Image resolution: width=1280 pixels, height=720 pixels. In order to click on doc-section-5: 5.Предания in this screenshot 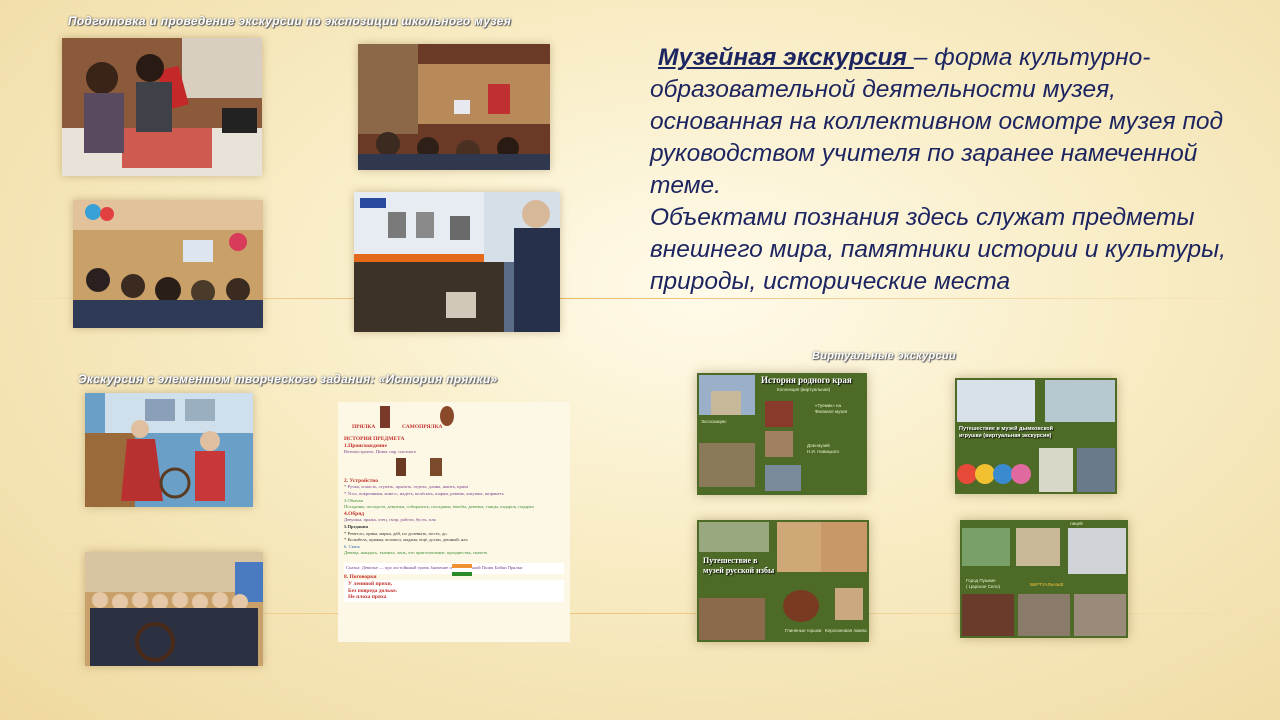, I will do `click(356, 526)`.